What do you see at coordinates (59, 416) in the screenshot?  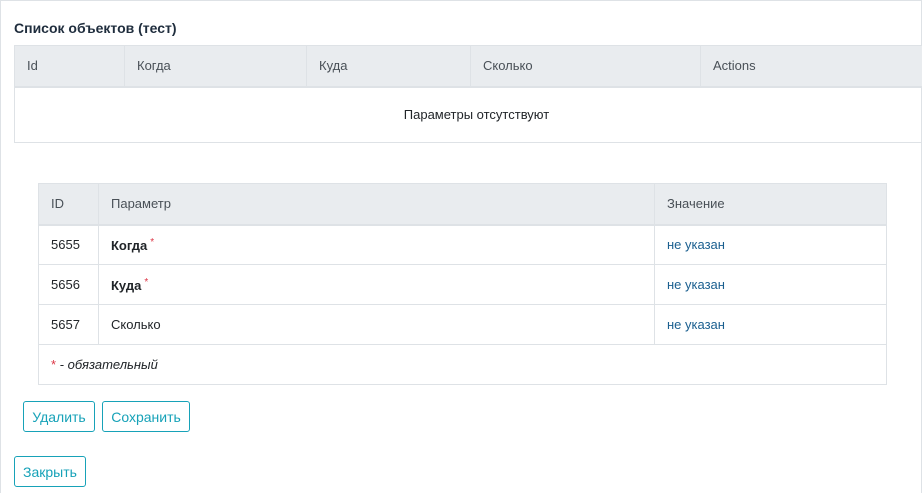 I see `delete-button: Удалить` at bounding box center [59, 416].